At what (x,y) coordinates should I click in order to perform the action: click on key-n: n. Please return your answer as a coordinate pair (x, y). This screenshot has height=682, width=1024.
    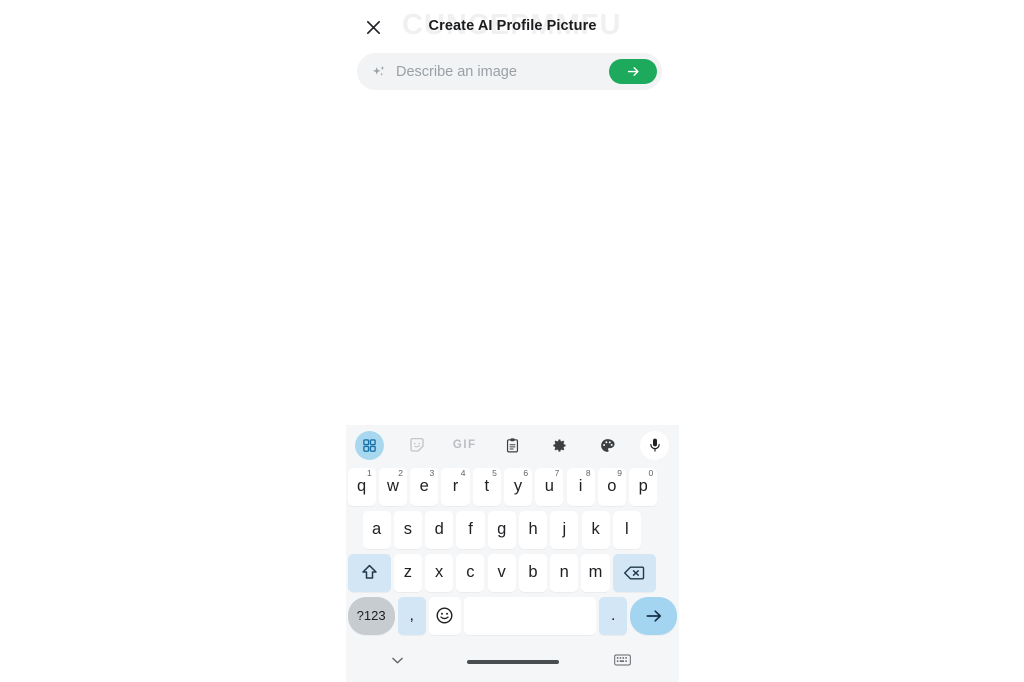
    Looking at the image, I should click on (564, 572).